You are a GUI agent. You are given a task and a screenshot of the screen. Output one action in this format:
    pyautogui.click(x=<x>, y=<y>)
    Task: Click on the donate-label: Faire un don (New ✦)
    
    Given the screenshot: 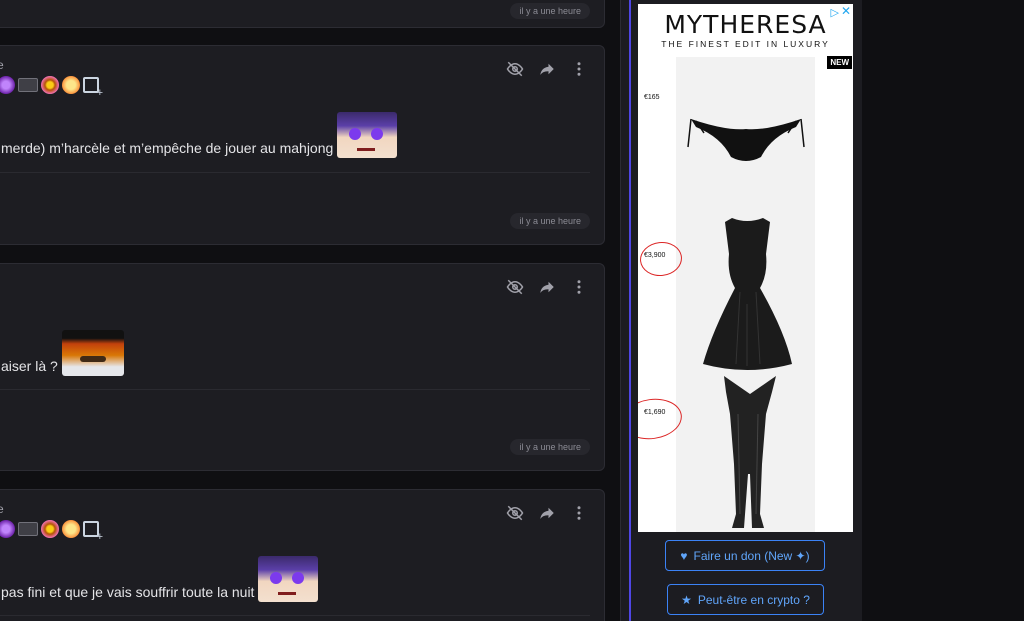 What is the action you would take?
    pyautogui.click(x=751, y=555)
    